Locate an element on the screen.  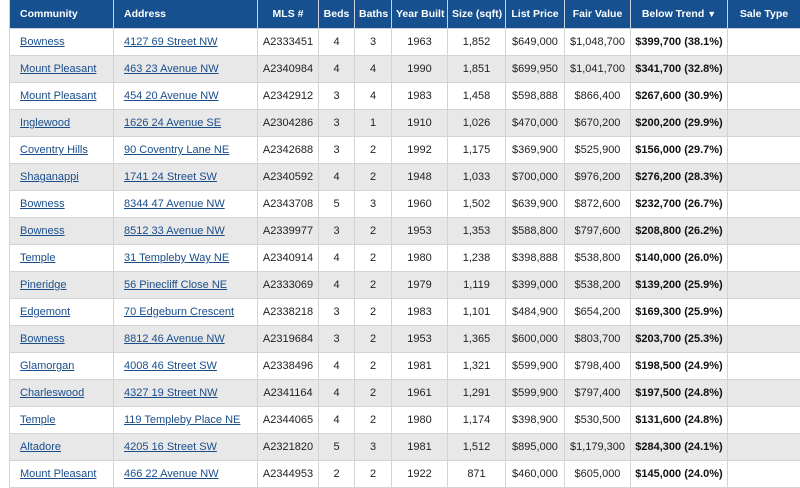
community-cell: Pineridge is located at coordinates (62, 285).